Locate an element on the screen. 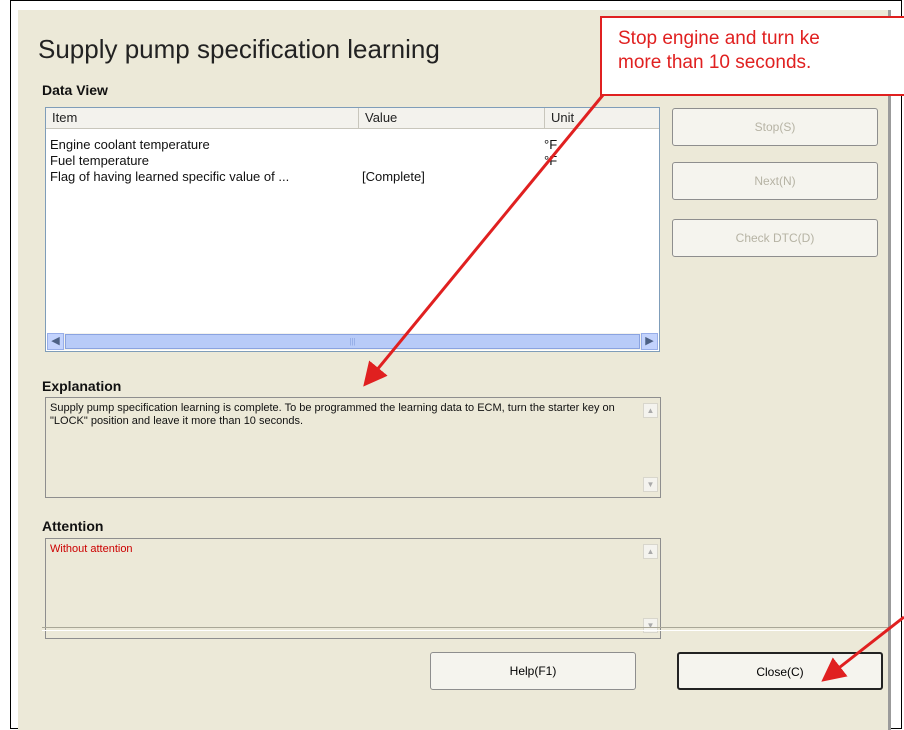 Image resolution: width=904 pixels, height=730 pixels. divider is located at coordinates (465, 629).